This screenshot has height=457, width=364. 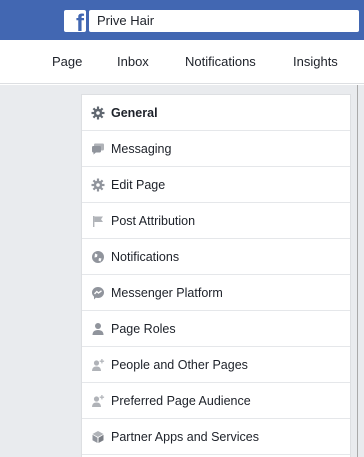 What do you see at coordinates (357, 271) in the screenshot?
I see `content-divider` at bounding box center [357, 271].